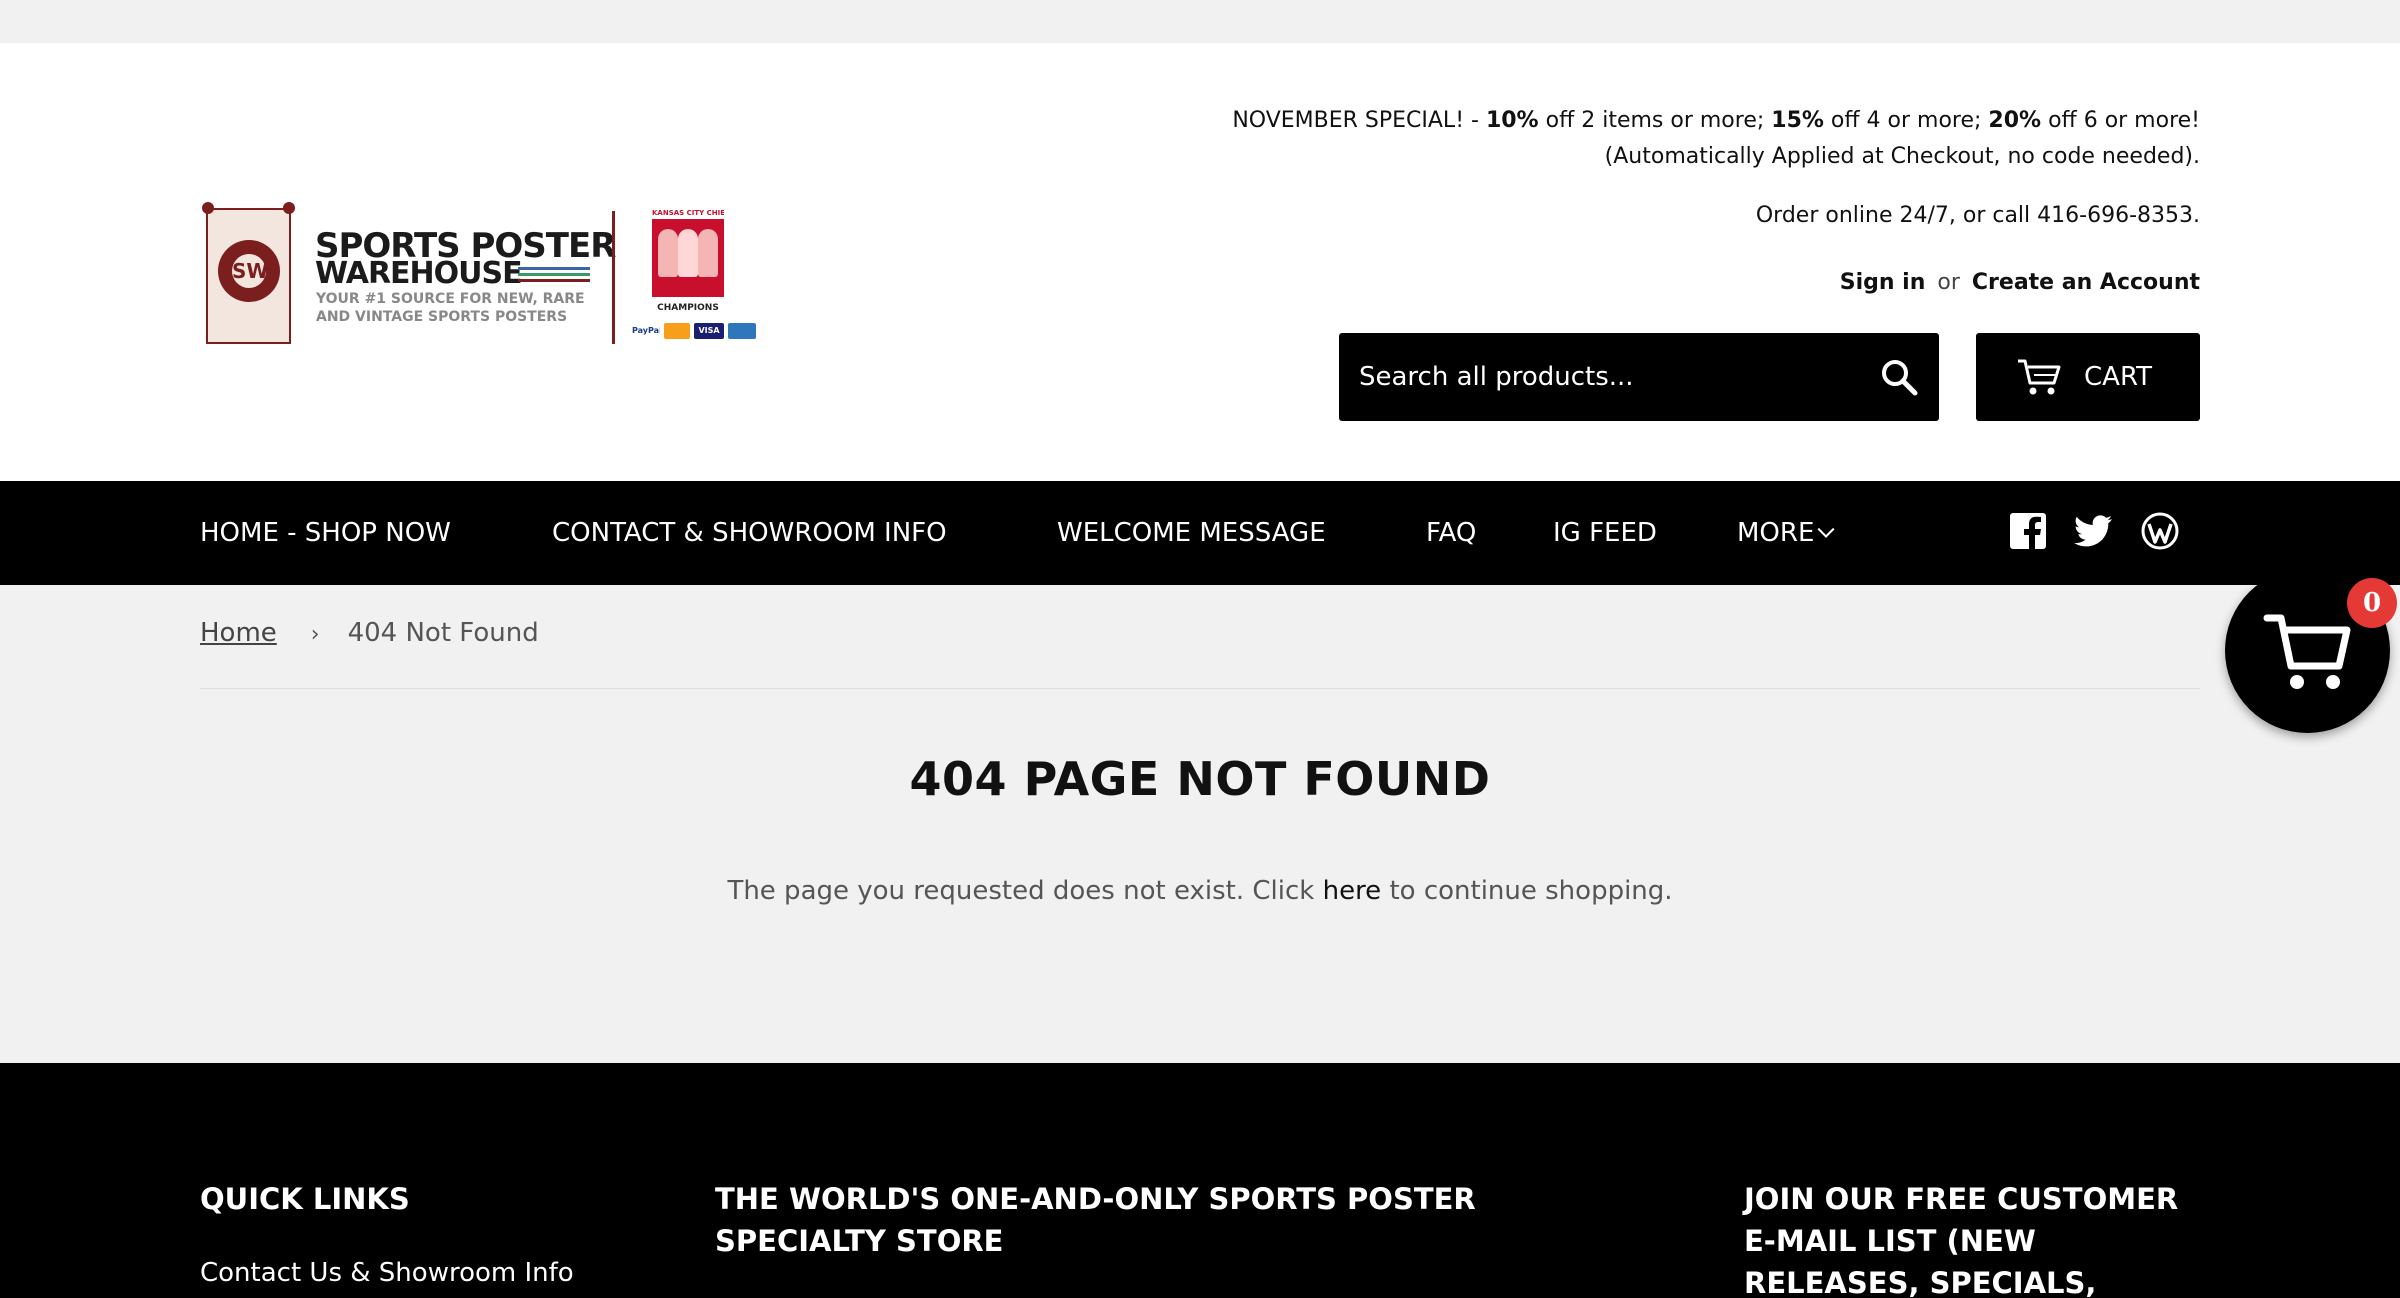 The width and height of the screenshot is (2400, 1298). What do you see at coordinates (1512, 120) in the screenshot?
I see `promo-tier1-pct: 10%` at bounding box center [1512, 120].